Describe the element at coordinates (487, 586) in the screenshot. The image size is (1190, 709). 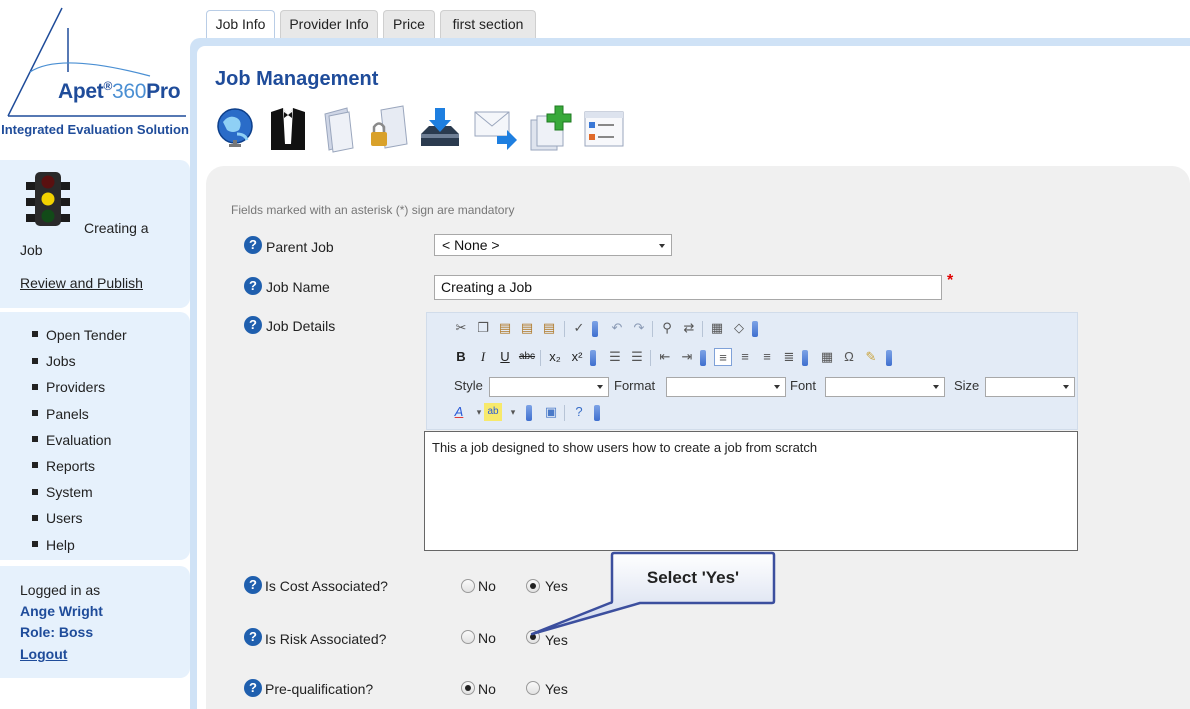
I see `cost-no-label: No` at that location.